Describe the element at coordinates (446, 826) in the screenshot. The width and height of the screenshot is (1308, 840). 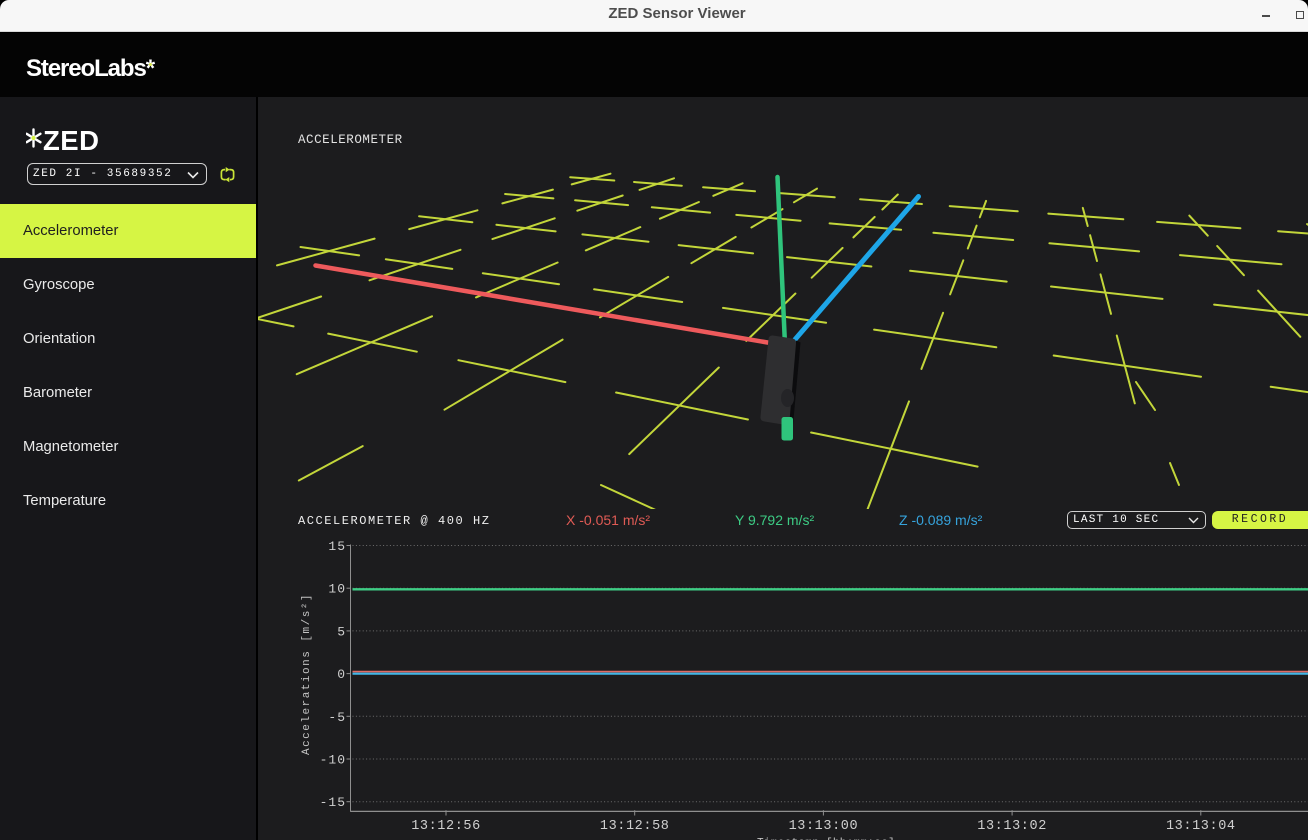
I see `svg-text: 13:12:56` at that location.